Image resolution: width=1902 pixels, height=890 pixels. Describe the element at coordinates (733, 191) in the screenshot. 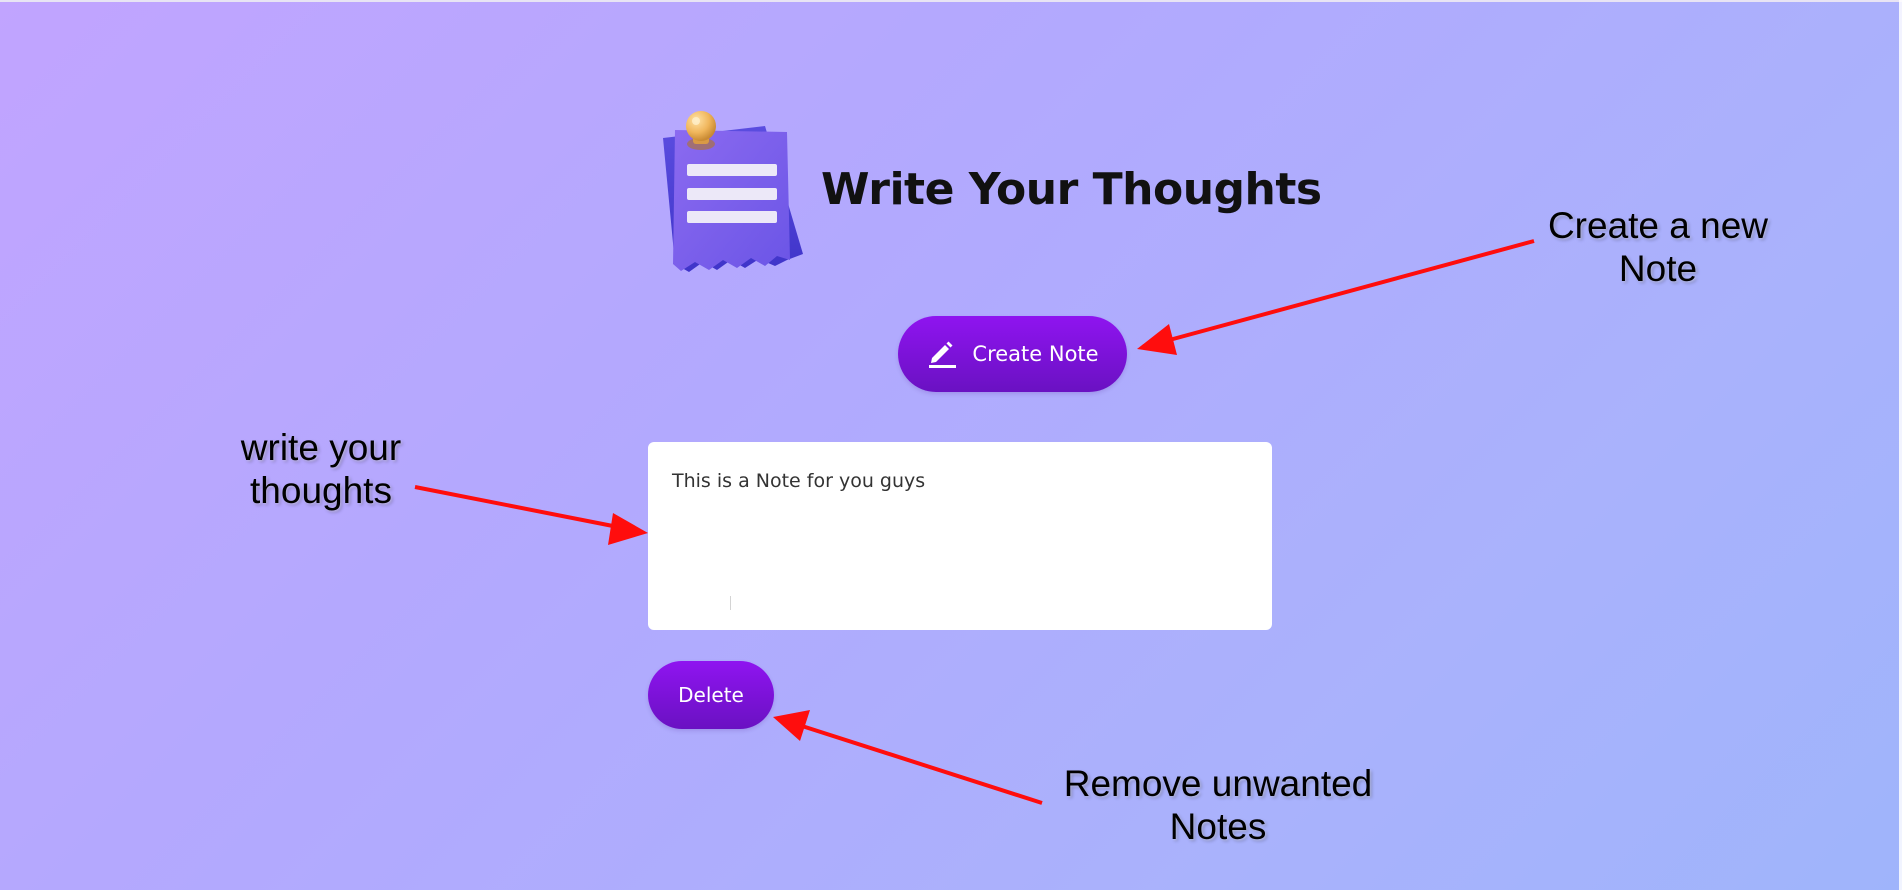

I see `note-pin-icon` at that location.